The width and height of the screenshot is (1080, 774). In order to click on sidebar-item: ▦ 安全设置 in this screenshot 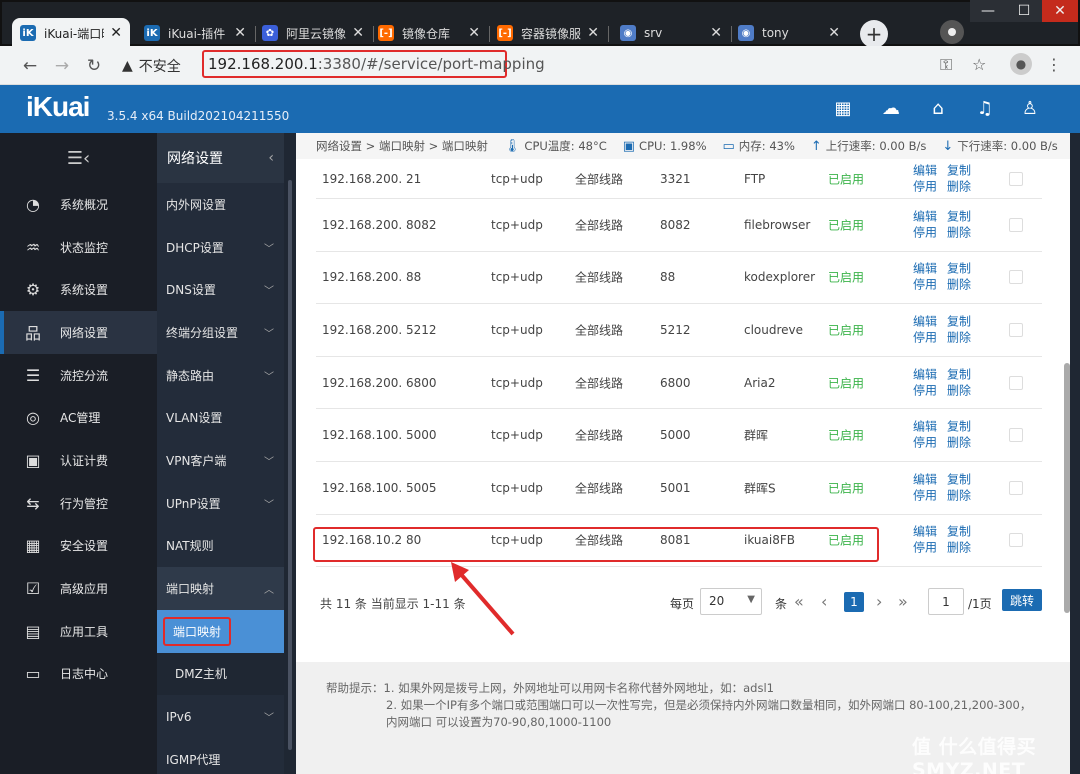, I will do `click(78, 546)`.